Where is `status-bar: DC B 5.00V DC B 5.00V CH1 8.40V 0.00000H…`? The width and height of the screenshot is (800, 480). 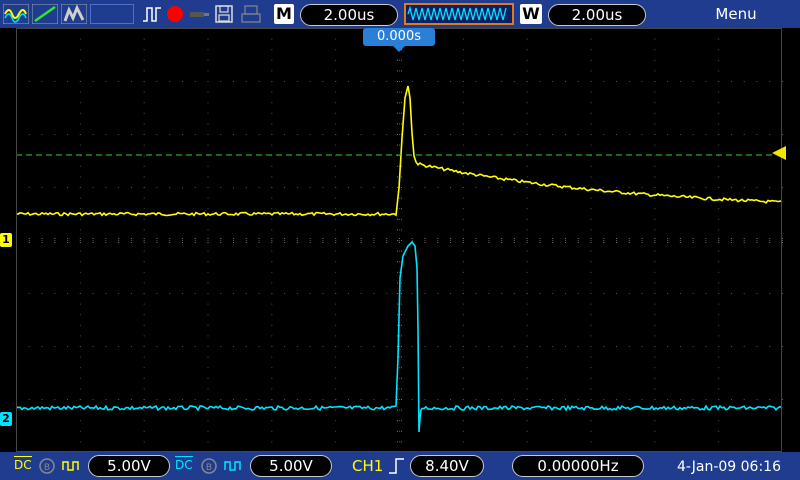 status-bar: DC B 5.00V DC B 5.00V CH1 8.40V 0.00000H… is located at coordinates (400, 466).